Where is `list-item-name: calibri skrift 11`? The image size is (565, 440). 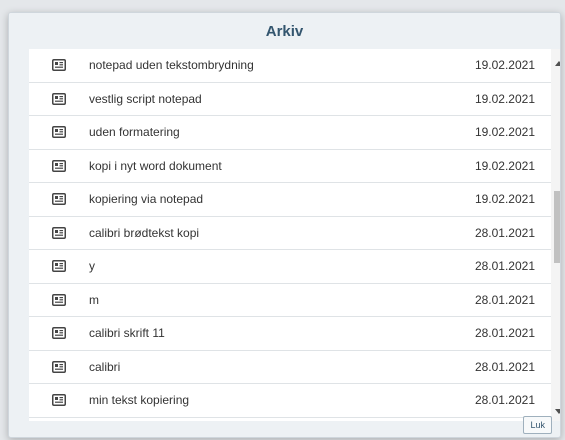
list-item-name: calibri skrift 11 is located at coordinates (127, 333).